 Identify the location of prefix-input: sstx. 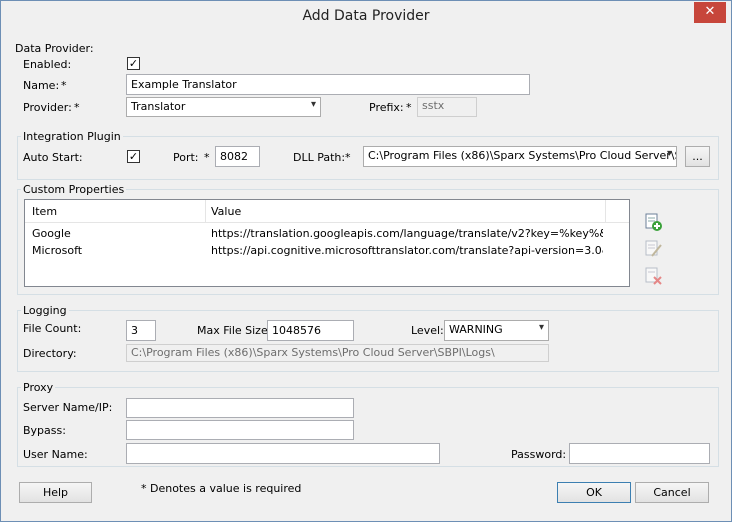
(447, 107).